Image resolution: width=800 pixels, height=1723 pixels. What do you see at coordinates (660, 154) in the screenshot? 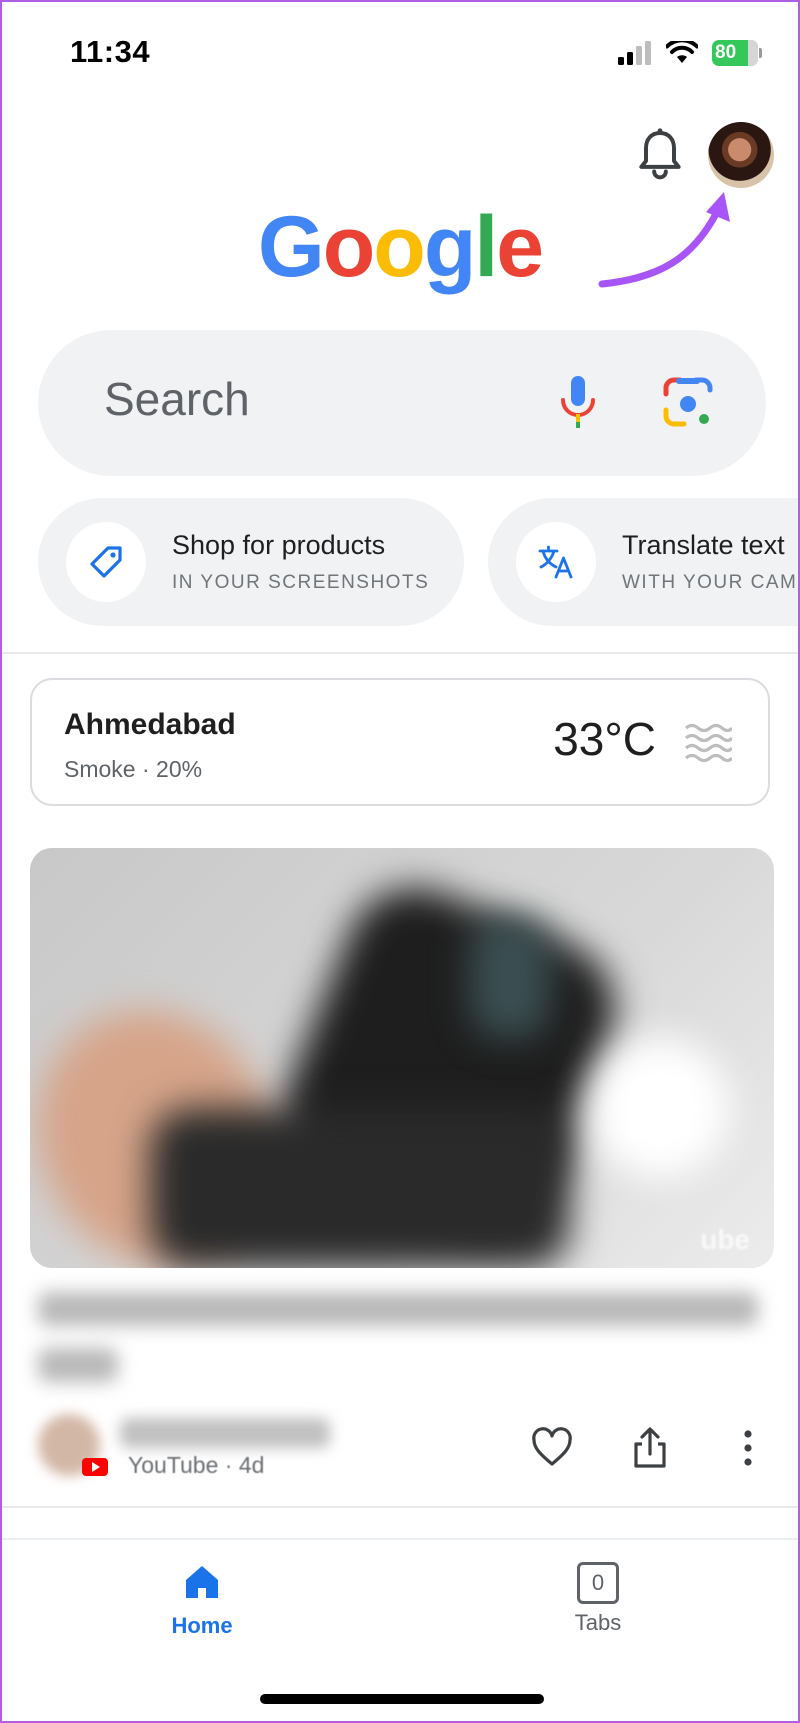
I see `notifications-bell-icon` at bounding box center [660, 154].